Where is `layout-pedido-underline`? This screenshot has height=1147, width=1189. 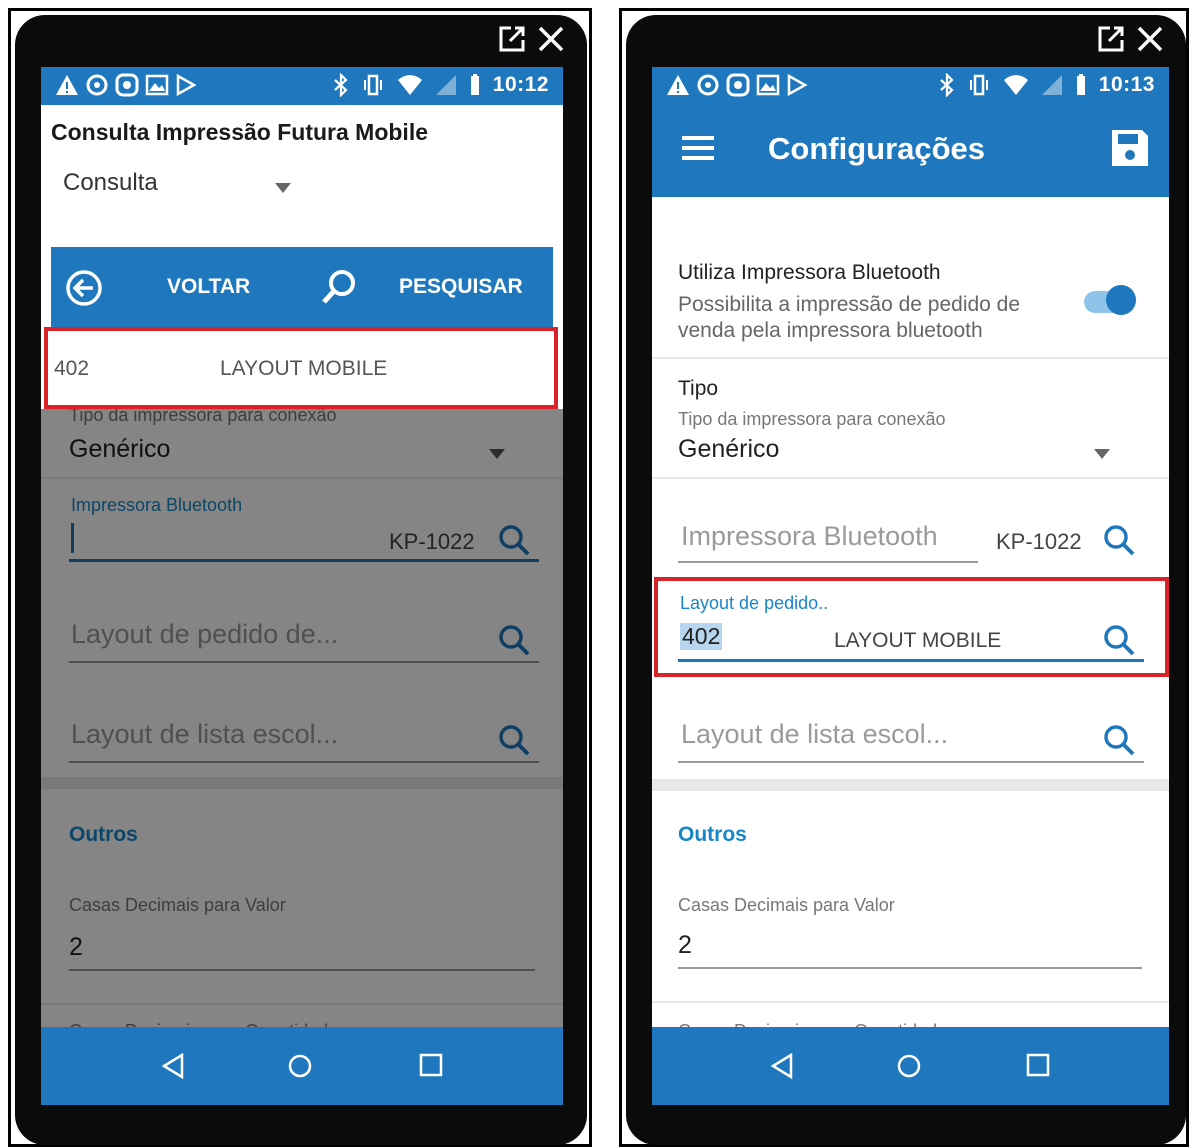 layout-pedido-underline is located at coordinates (911, 660).